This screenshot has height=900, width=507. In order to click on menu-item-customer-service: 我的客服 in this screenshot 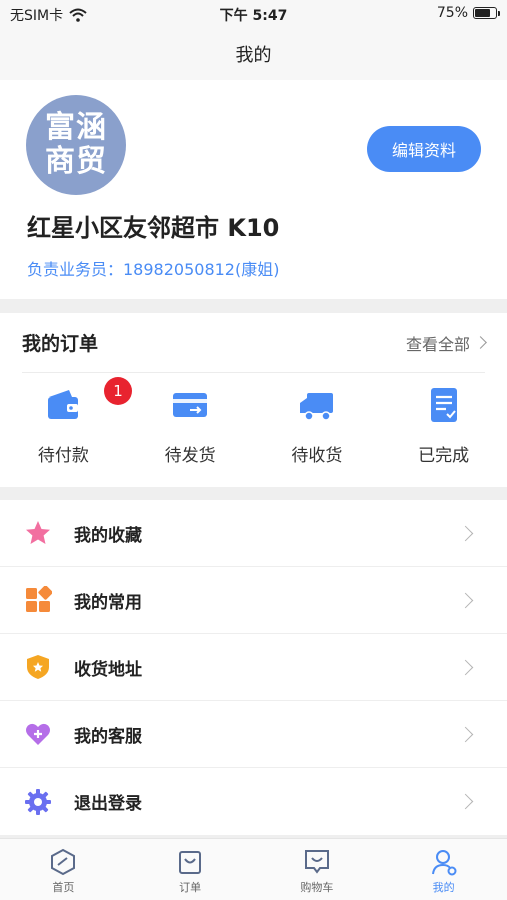, I will do `click(253, 734)`.